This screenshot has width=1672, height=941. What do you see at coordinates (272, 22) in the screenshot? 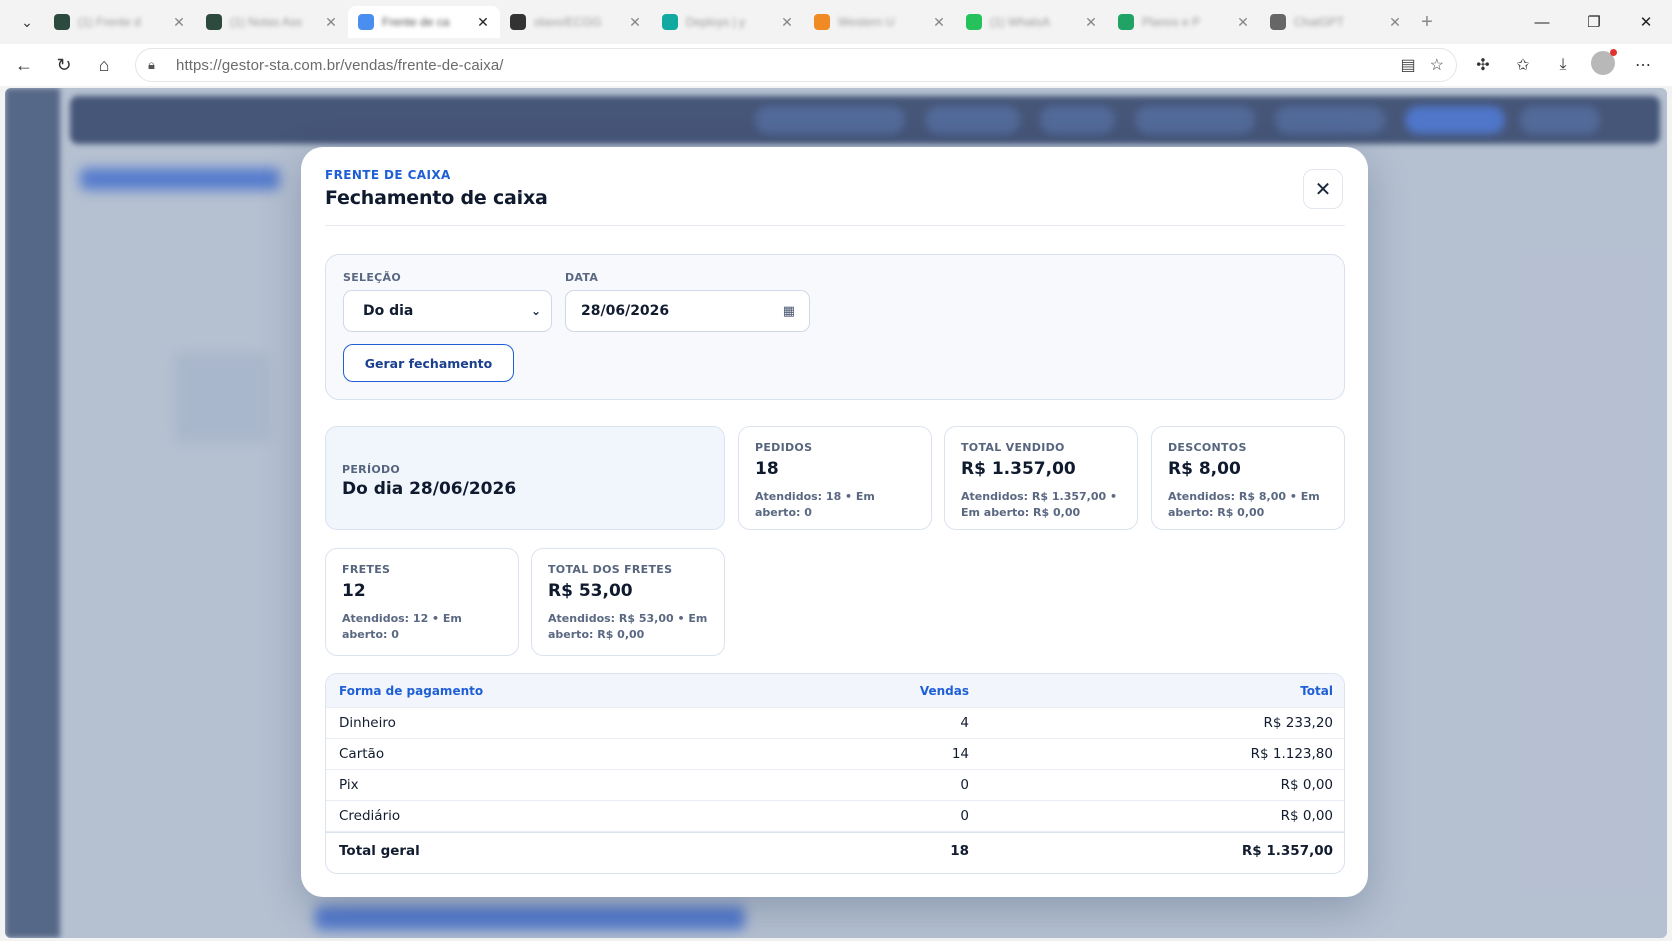
I see `browser-tab: (1) Notas Ass ✕` at bounding box center [272, 22].